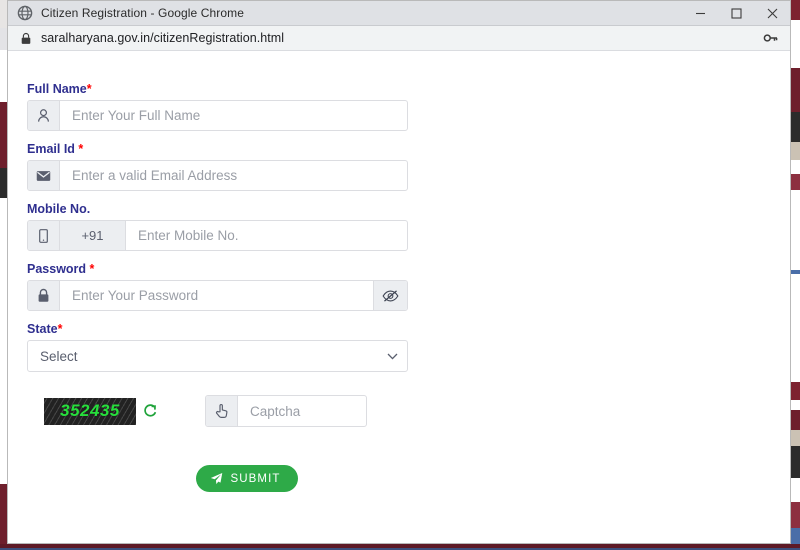 This screenshot has width=800, height=550. Describe the element at coordinates (795, 275) in the screenshot. I see `background-window-right-sliver` at that location.